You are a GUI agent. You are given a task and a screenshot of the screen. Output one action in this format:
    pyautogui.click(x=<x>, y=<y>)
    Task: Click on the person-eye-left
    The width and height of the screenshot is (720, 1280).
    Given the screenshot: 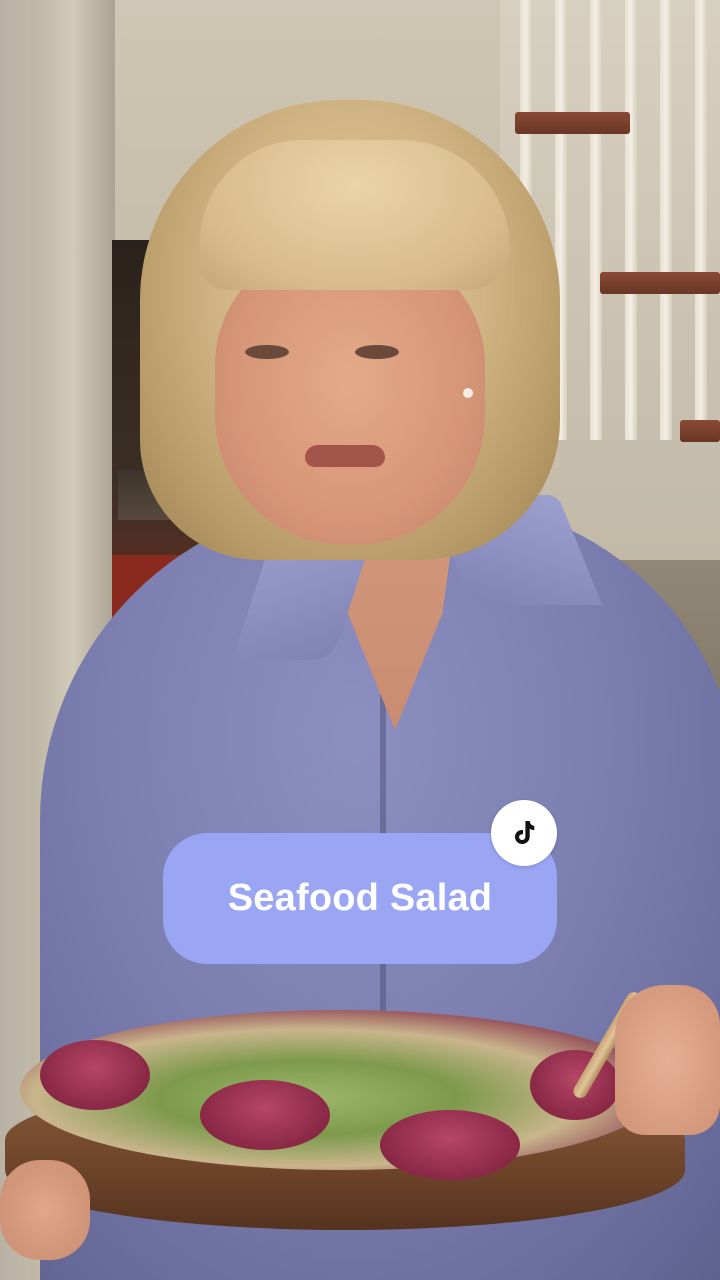 What is the action you would take?
    pyautogui.click(x=267, y=352)
    